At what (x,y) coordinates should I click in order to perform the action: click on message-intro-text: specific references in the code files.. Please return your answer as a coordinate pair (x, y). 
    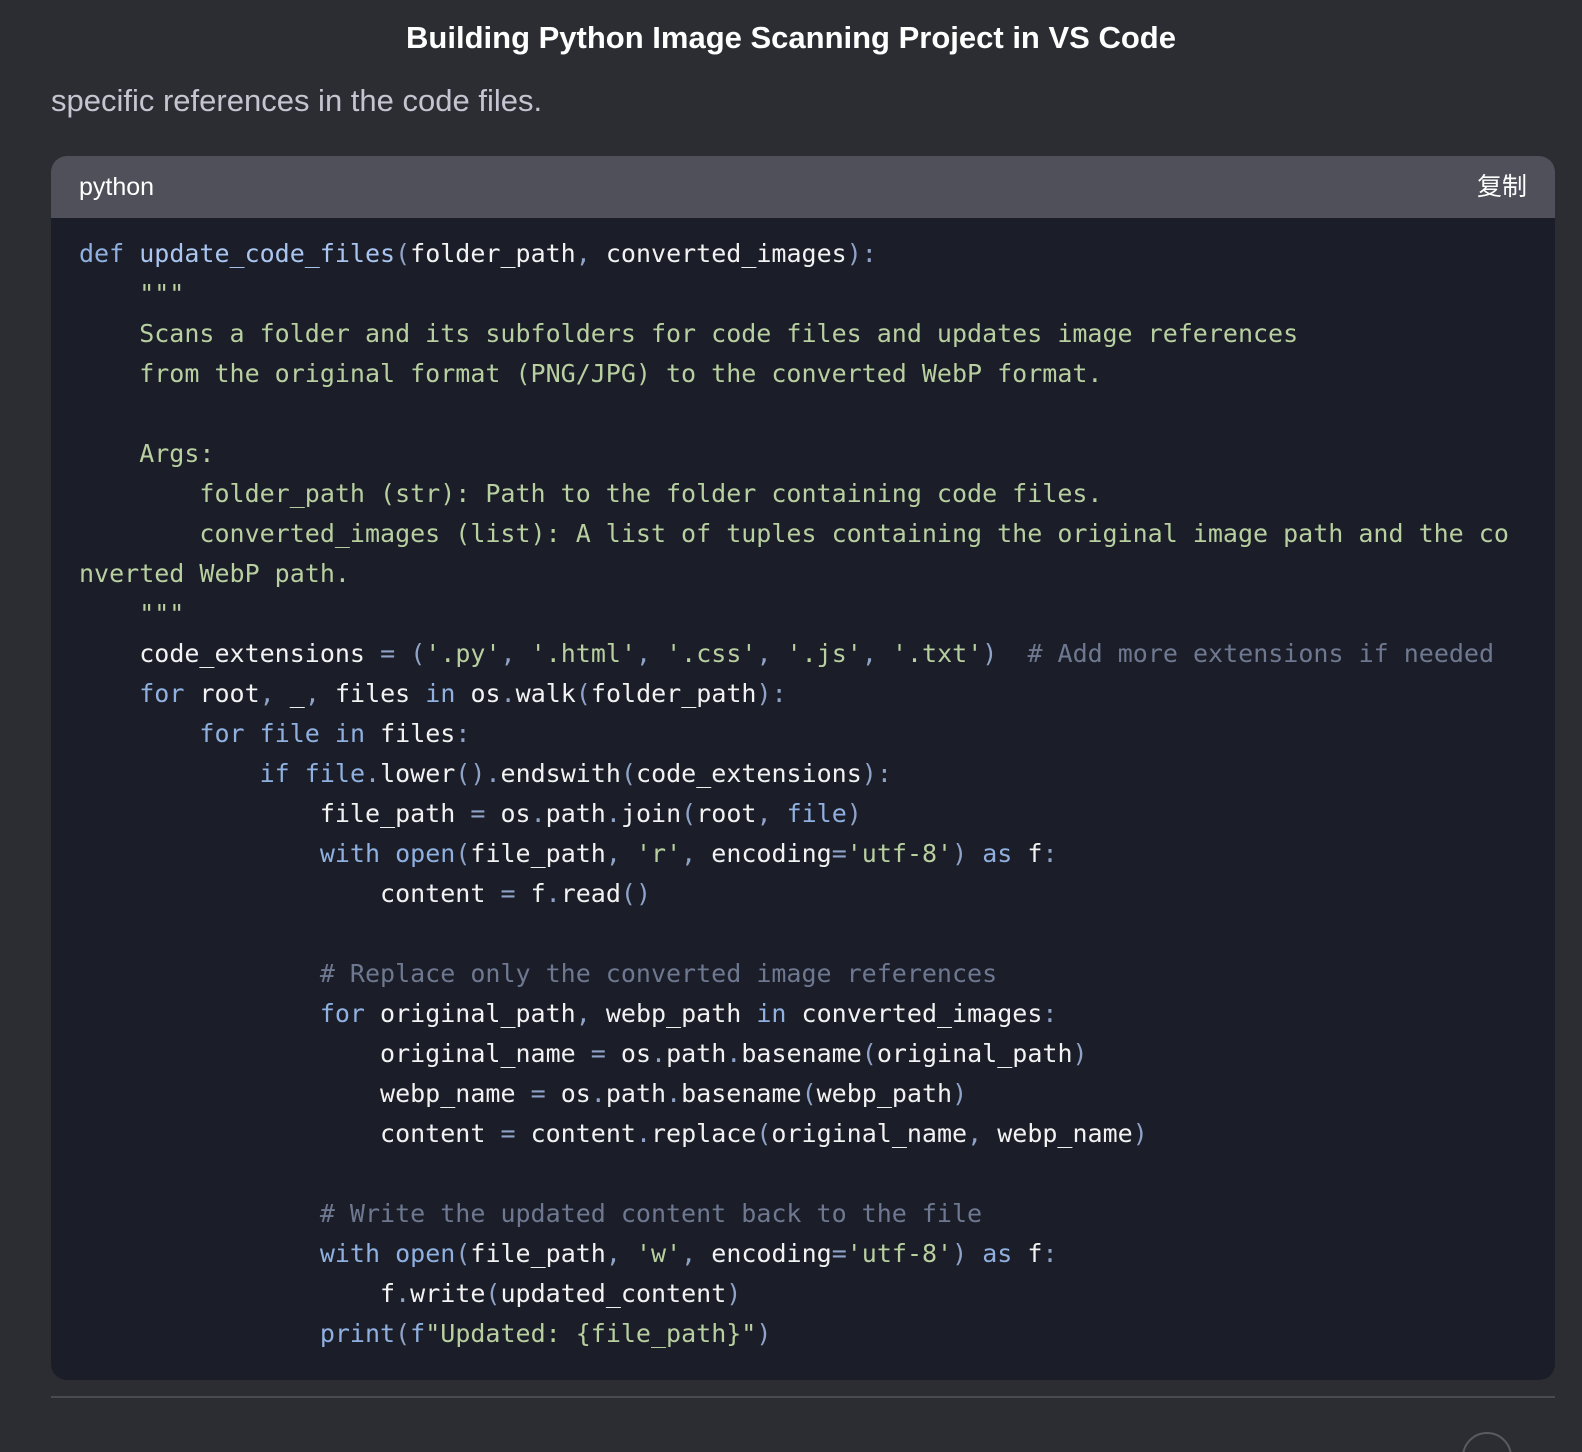
    Looking at the image, I should click on (297, 100).